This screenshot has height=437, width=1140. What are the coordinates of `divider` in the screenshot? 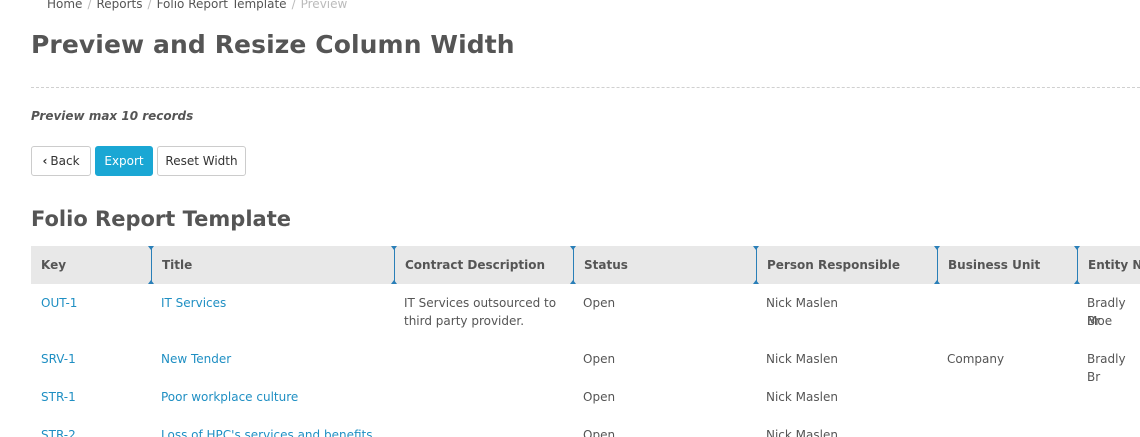 It's located at (585, 87).